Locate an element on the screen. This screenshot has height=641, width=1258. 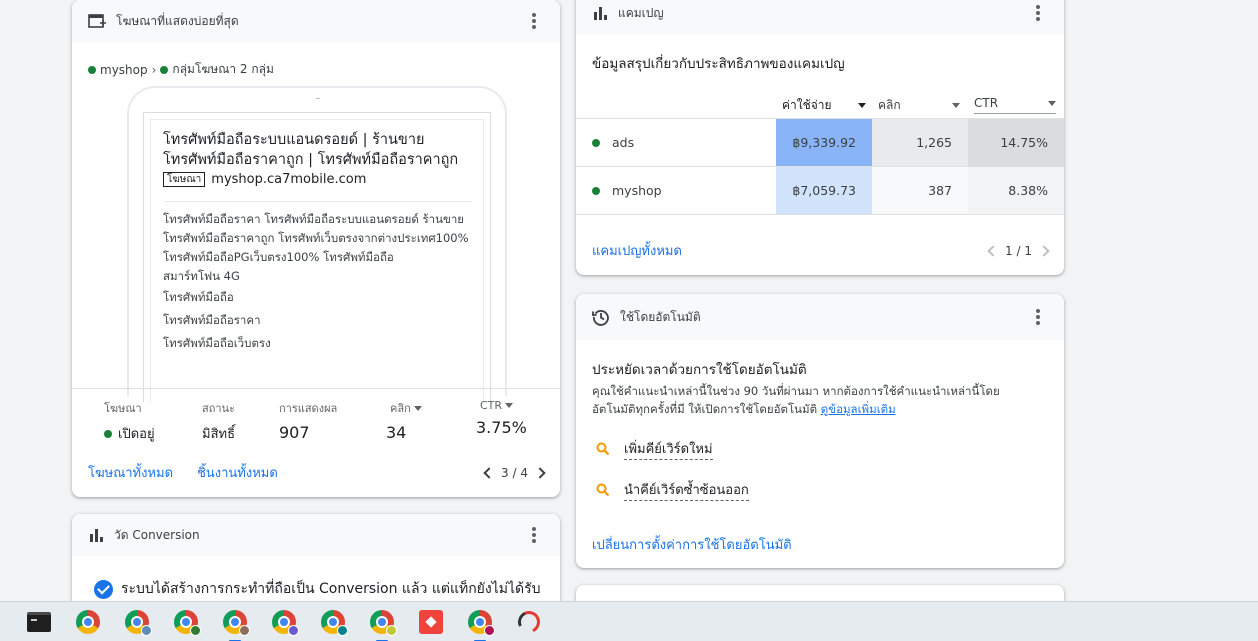
ad-sitelink: โทรศัพท์มือถือราคา is located at coordinates (212, 320).